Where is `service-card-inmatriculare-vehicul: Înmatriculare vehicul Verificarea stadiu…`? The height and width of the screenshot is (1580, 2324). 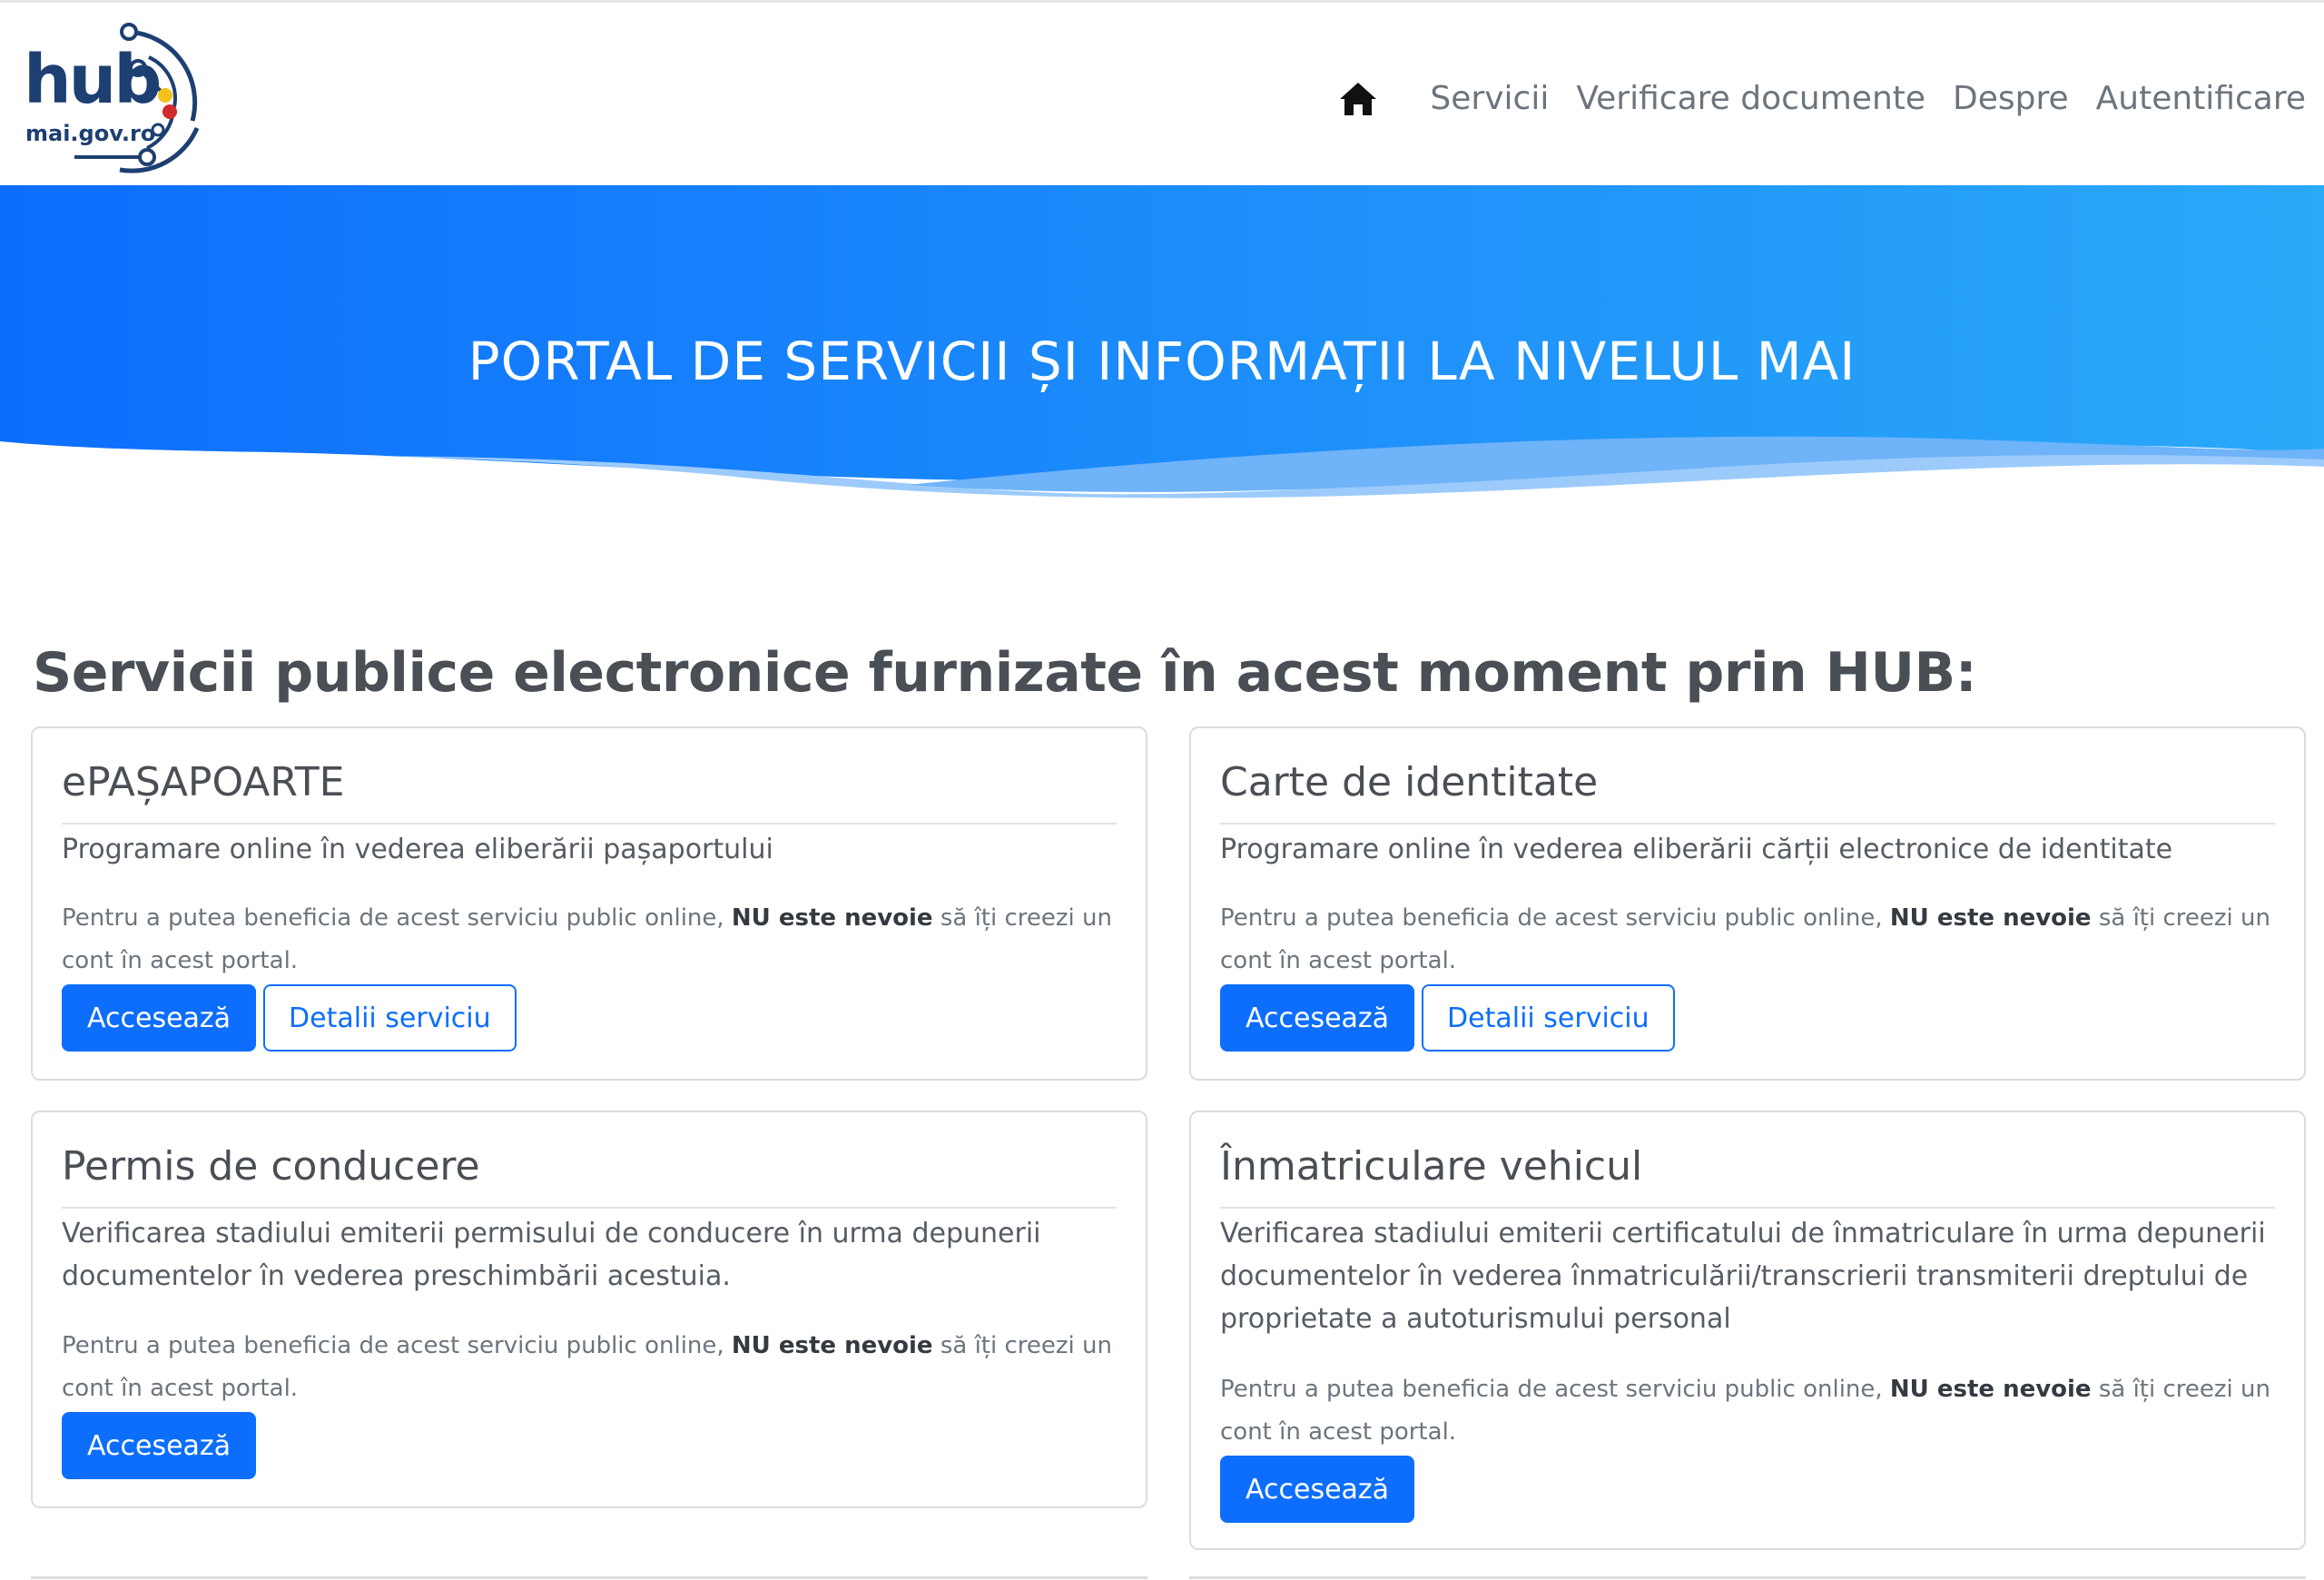 service-card-inmatriculare-vehicul: Înmatriculare vehicul Verificarea stadiu… is located at coordinates (1747, 1330).